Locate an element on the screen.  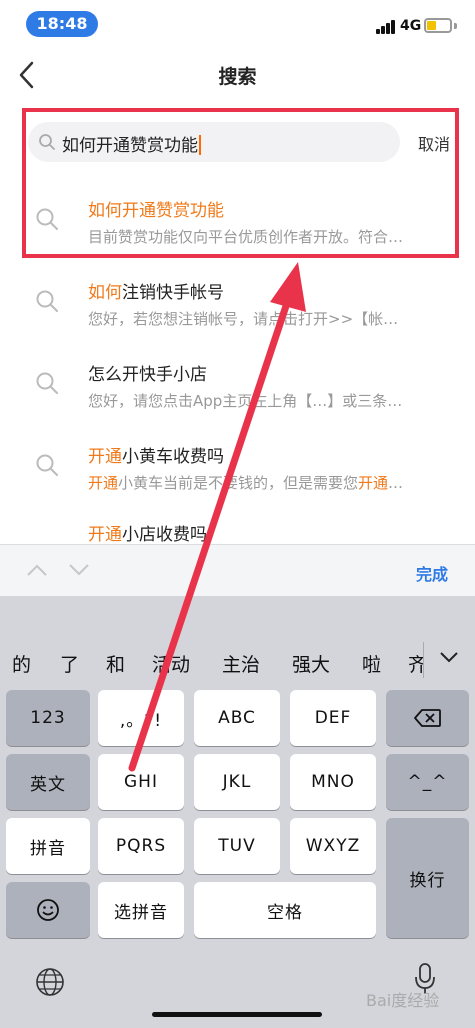
key-emoticon: ^_^ is located at coordinates (427, 782).